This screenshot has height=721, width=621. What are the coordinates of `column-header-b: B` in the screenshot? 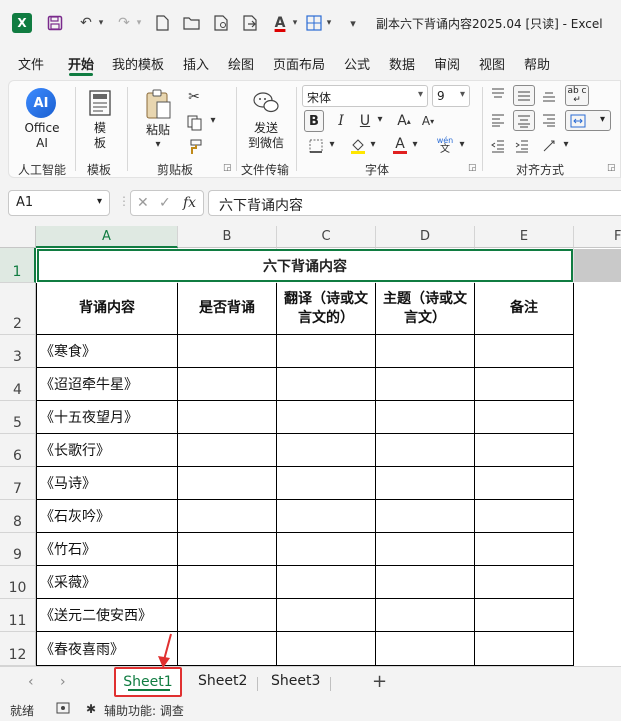 It's located at (227, 237).